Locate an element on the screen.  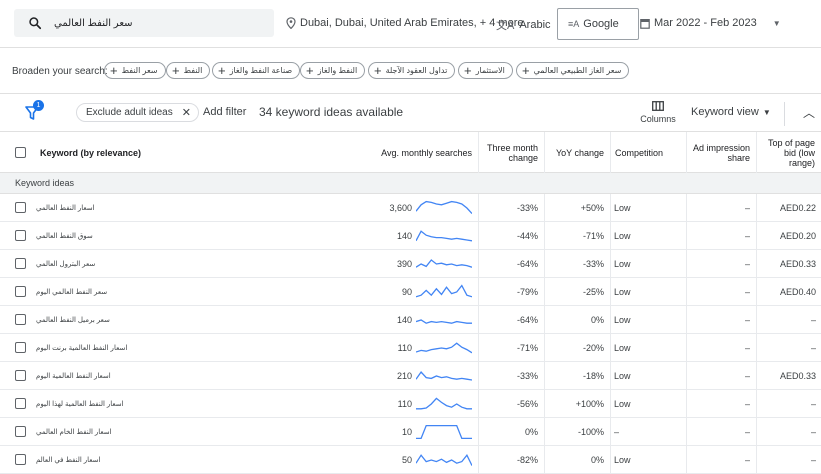
exclude-adult-chip: Exclude adult ideas ✕ is located at coordinates (137, 112).